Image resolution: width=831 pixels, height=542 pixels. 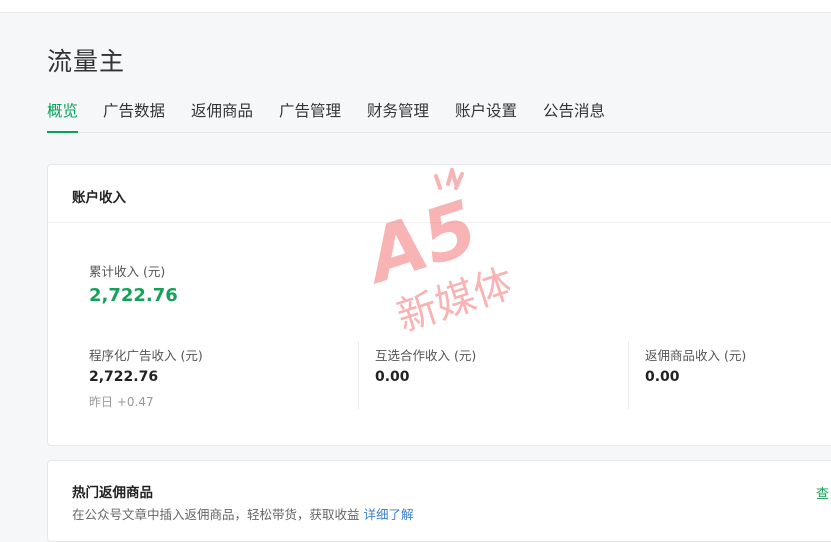 I want to click on stat-label: 返佣商品收入 (元), so click(x=696, y=355).